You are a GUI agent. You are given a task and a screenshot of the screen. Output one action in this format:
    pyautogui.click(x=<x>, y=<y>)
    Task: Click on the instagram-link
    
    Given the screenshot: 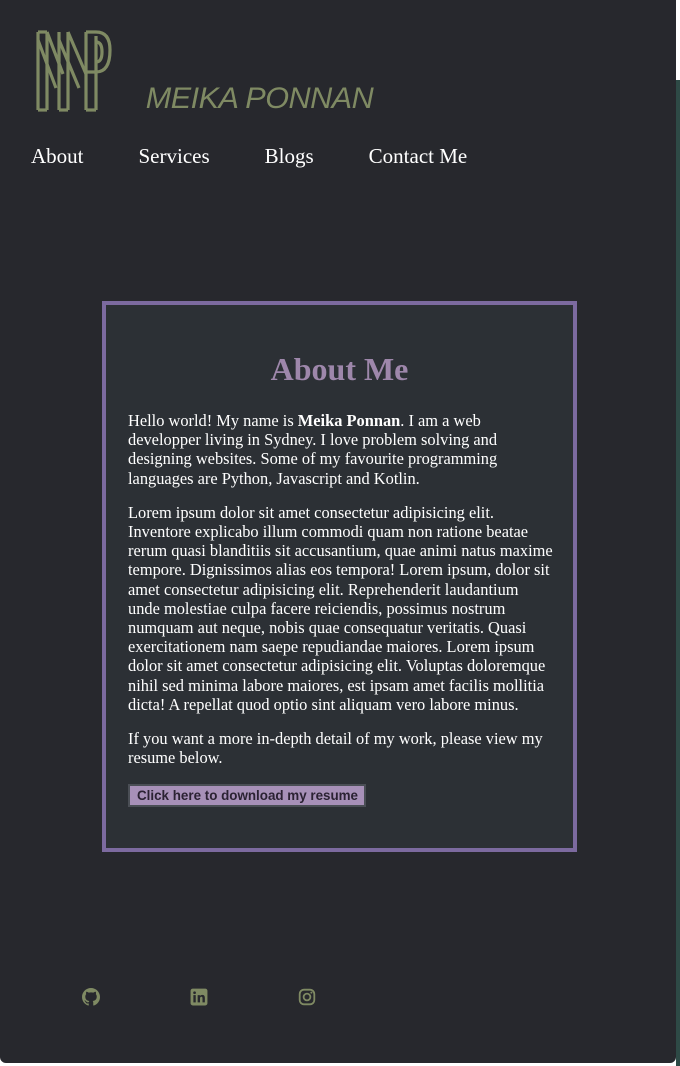 What is the action you would take?
    pyautogui.click(x=307, y=997)
    